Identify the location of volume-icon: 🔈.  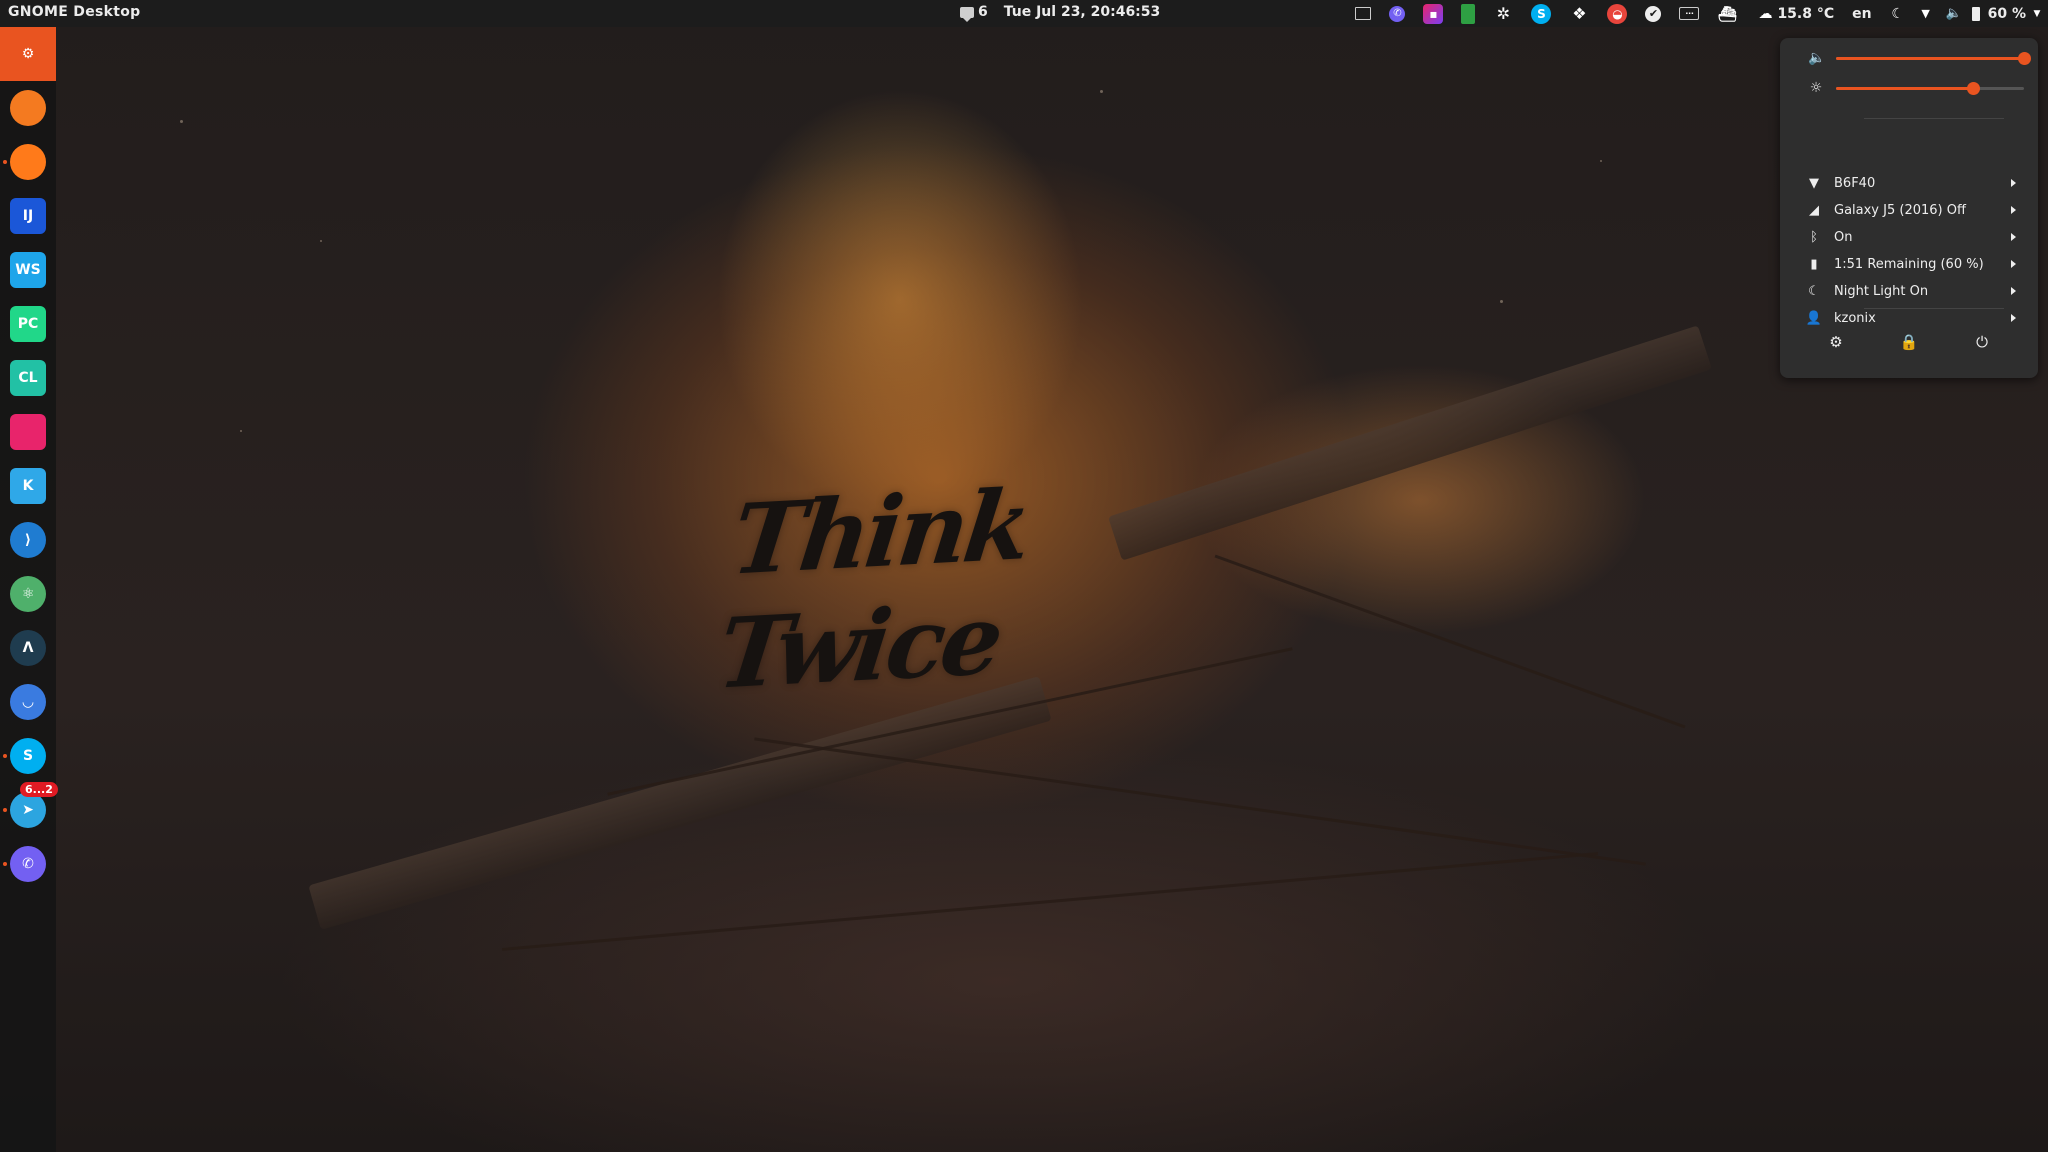
(1817, 58).